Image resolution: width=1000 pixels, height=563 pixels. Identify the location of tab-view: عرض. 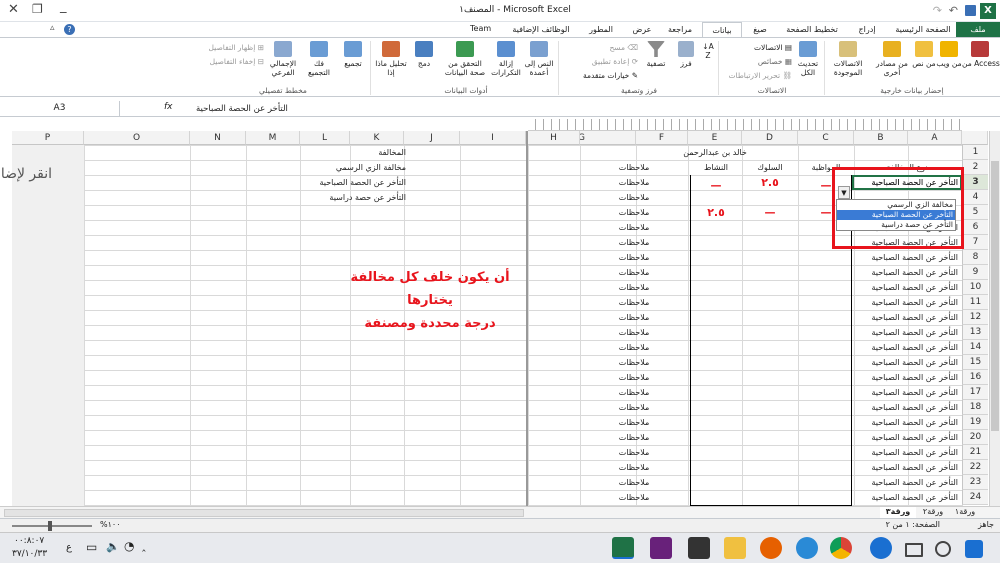
(642, 29).